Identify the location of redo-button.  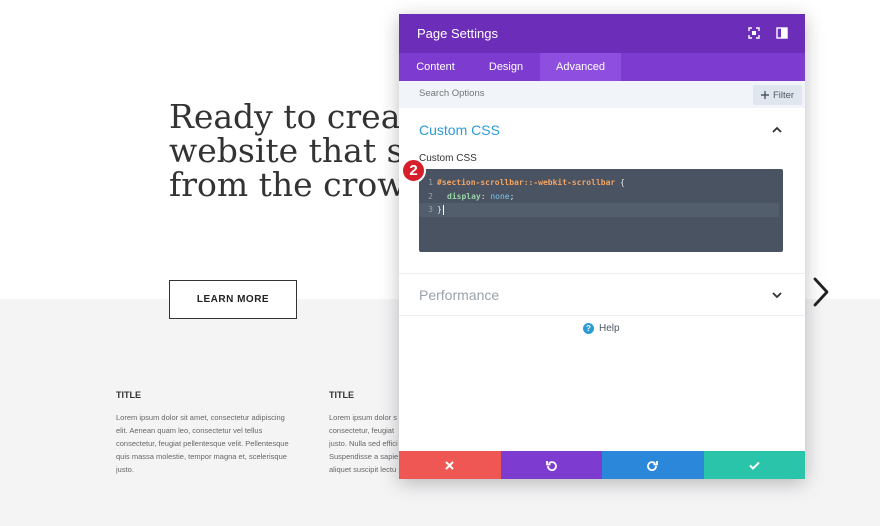
(653, 465).